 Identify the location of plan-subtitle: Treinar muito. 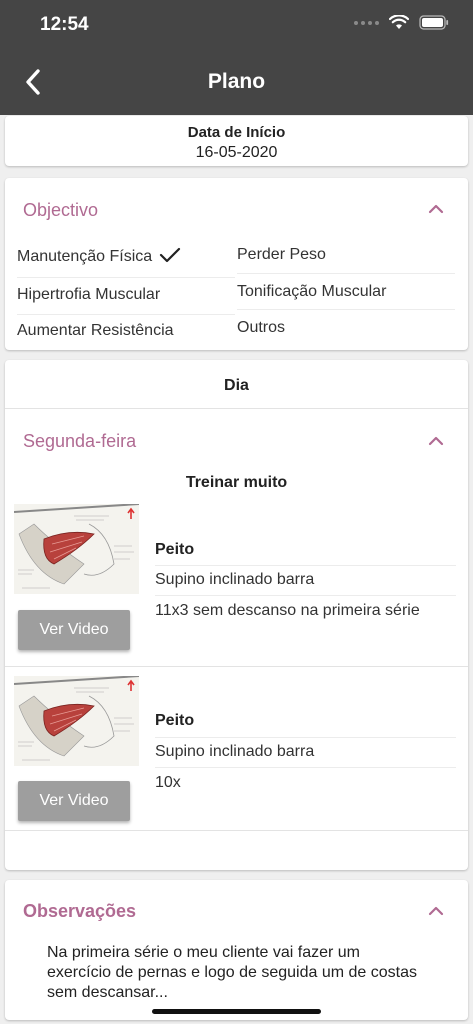
(236, 482).